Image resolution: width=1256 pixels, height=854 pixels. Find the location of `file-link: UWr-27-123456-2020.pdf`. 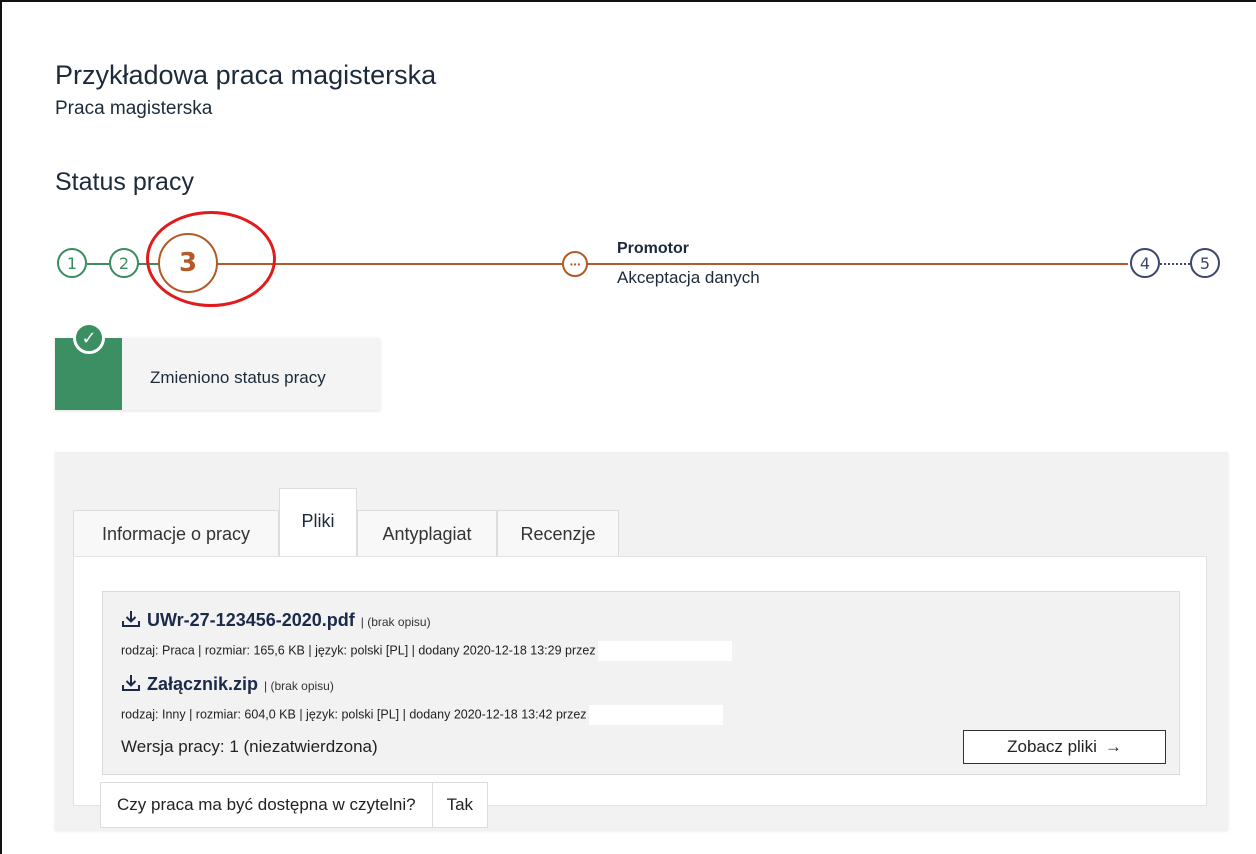

file-link: UWr-27-123456-2020.pdf is located at coordinates (251, 620).